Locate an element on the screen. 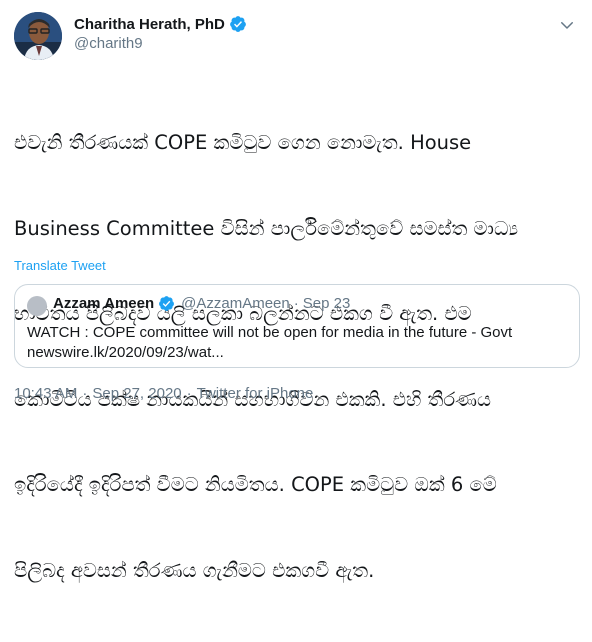 The width and height of the screenshot is (592, 642). quoted-author-avatar is located at coordinates (37, 306).